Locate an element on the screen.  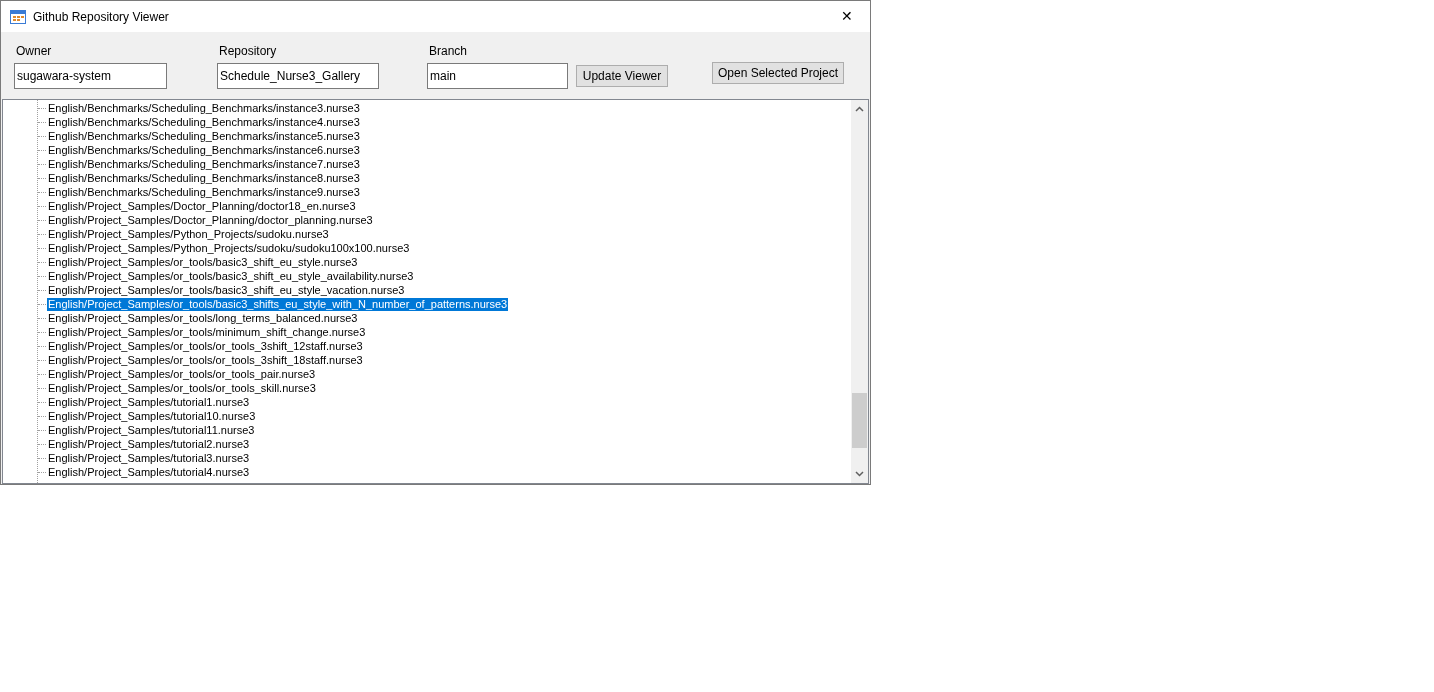
window-app-icon is located at coordinates (18, 16).